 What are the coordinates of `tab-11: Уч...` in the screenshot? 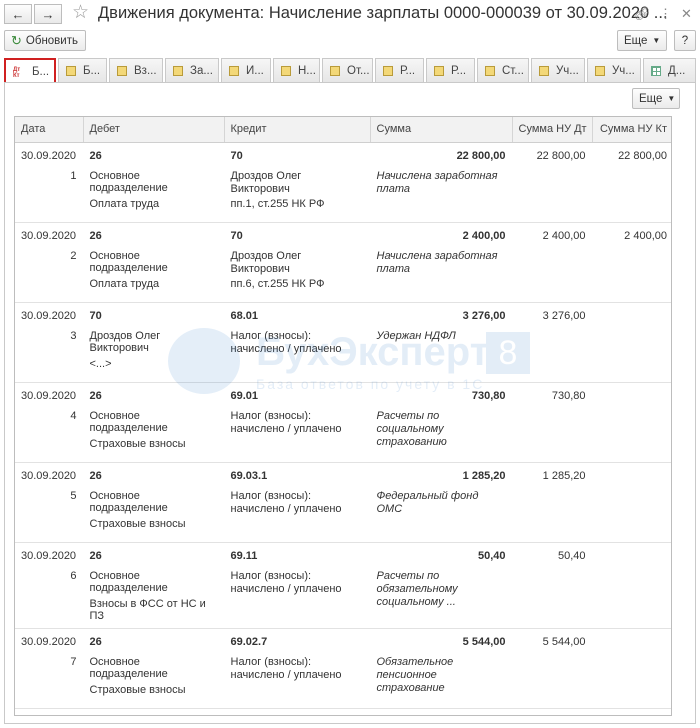 It's located at (558, 70).